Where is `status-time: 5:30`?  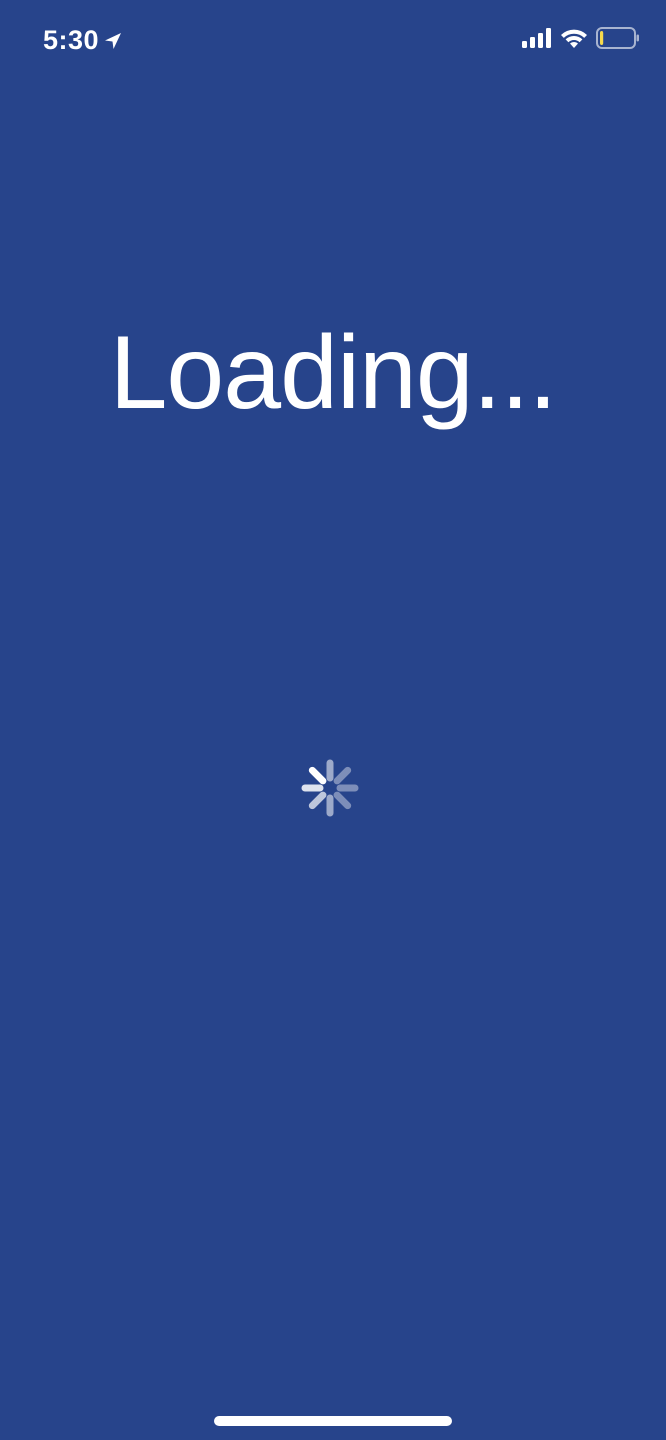 status-time: 5:30 is located at coordinates (71, 40).